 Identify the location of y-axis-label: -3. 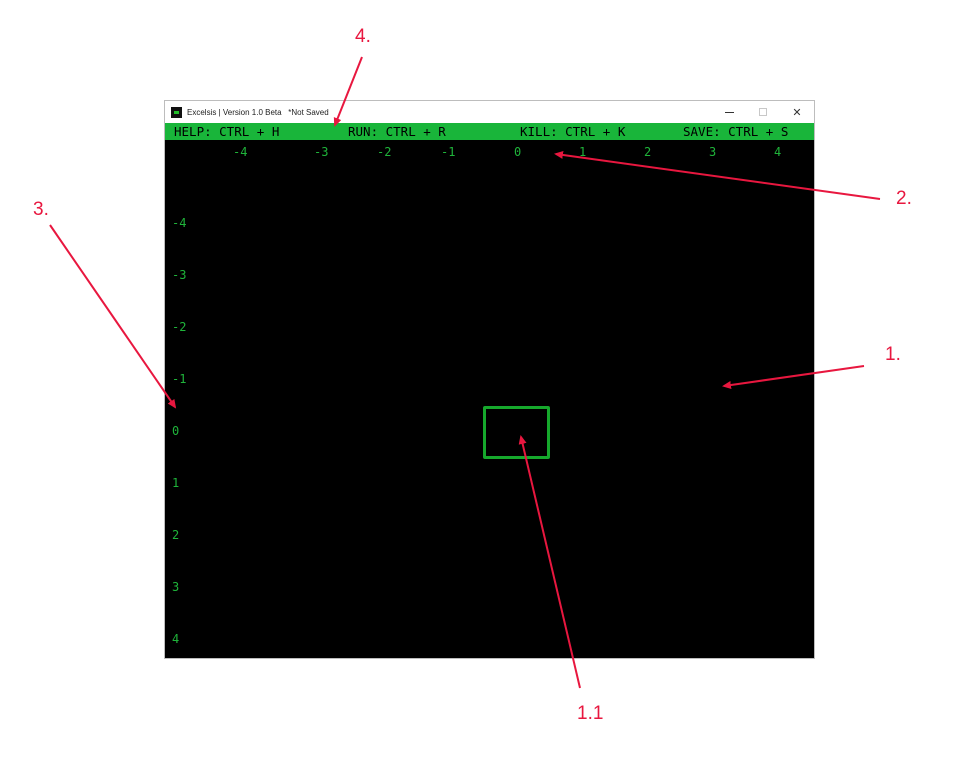
(179, 275).